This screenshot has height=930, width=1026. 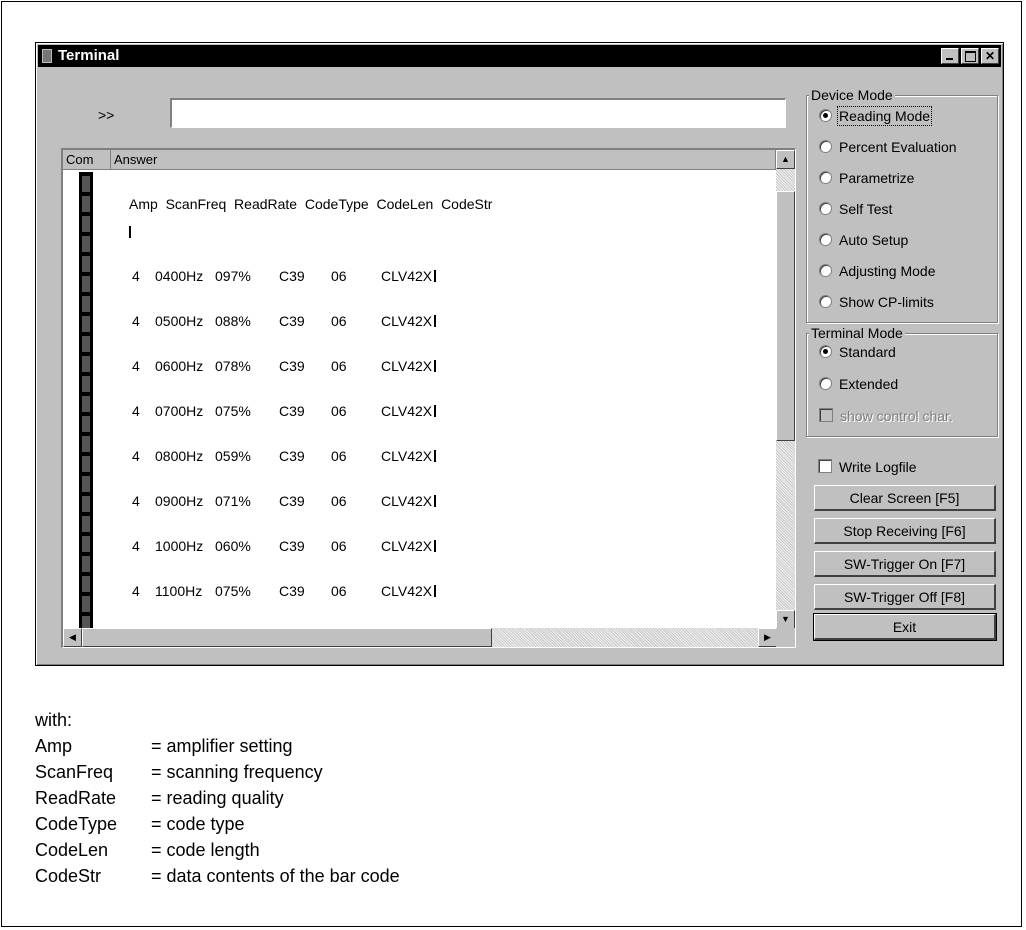 I want to click on vertical-scroll-thumb, so click(x=785, y=316).